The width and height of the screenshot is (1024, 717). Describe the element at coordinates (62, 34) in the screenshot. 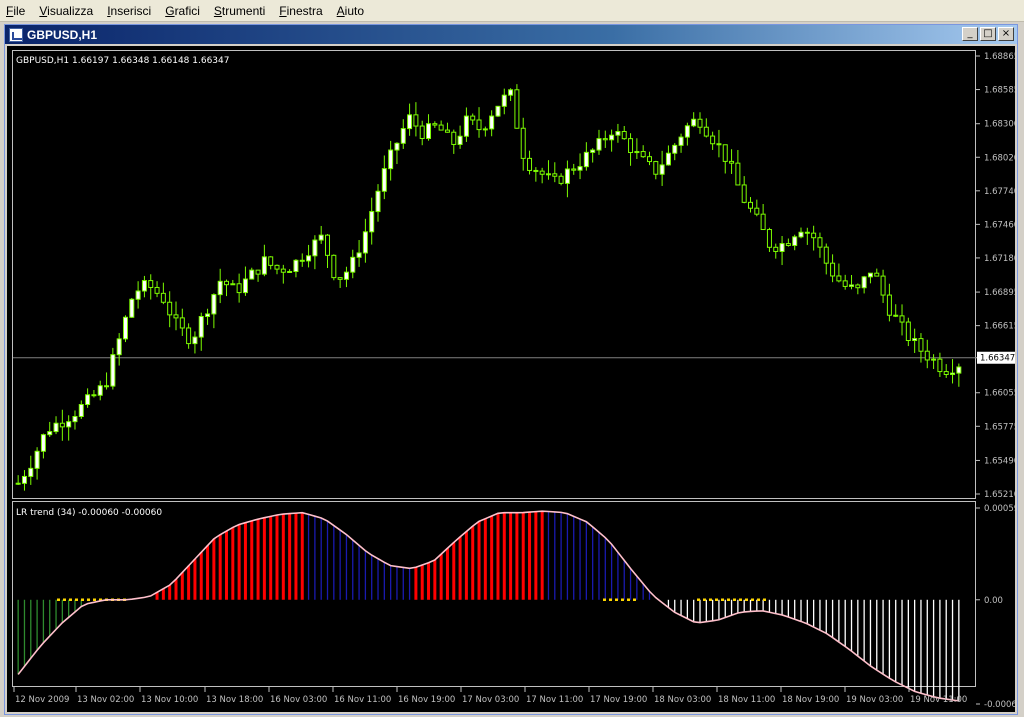

I see `window-title: GBPUSD,H1` at that location.